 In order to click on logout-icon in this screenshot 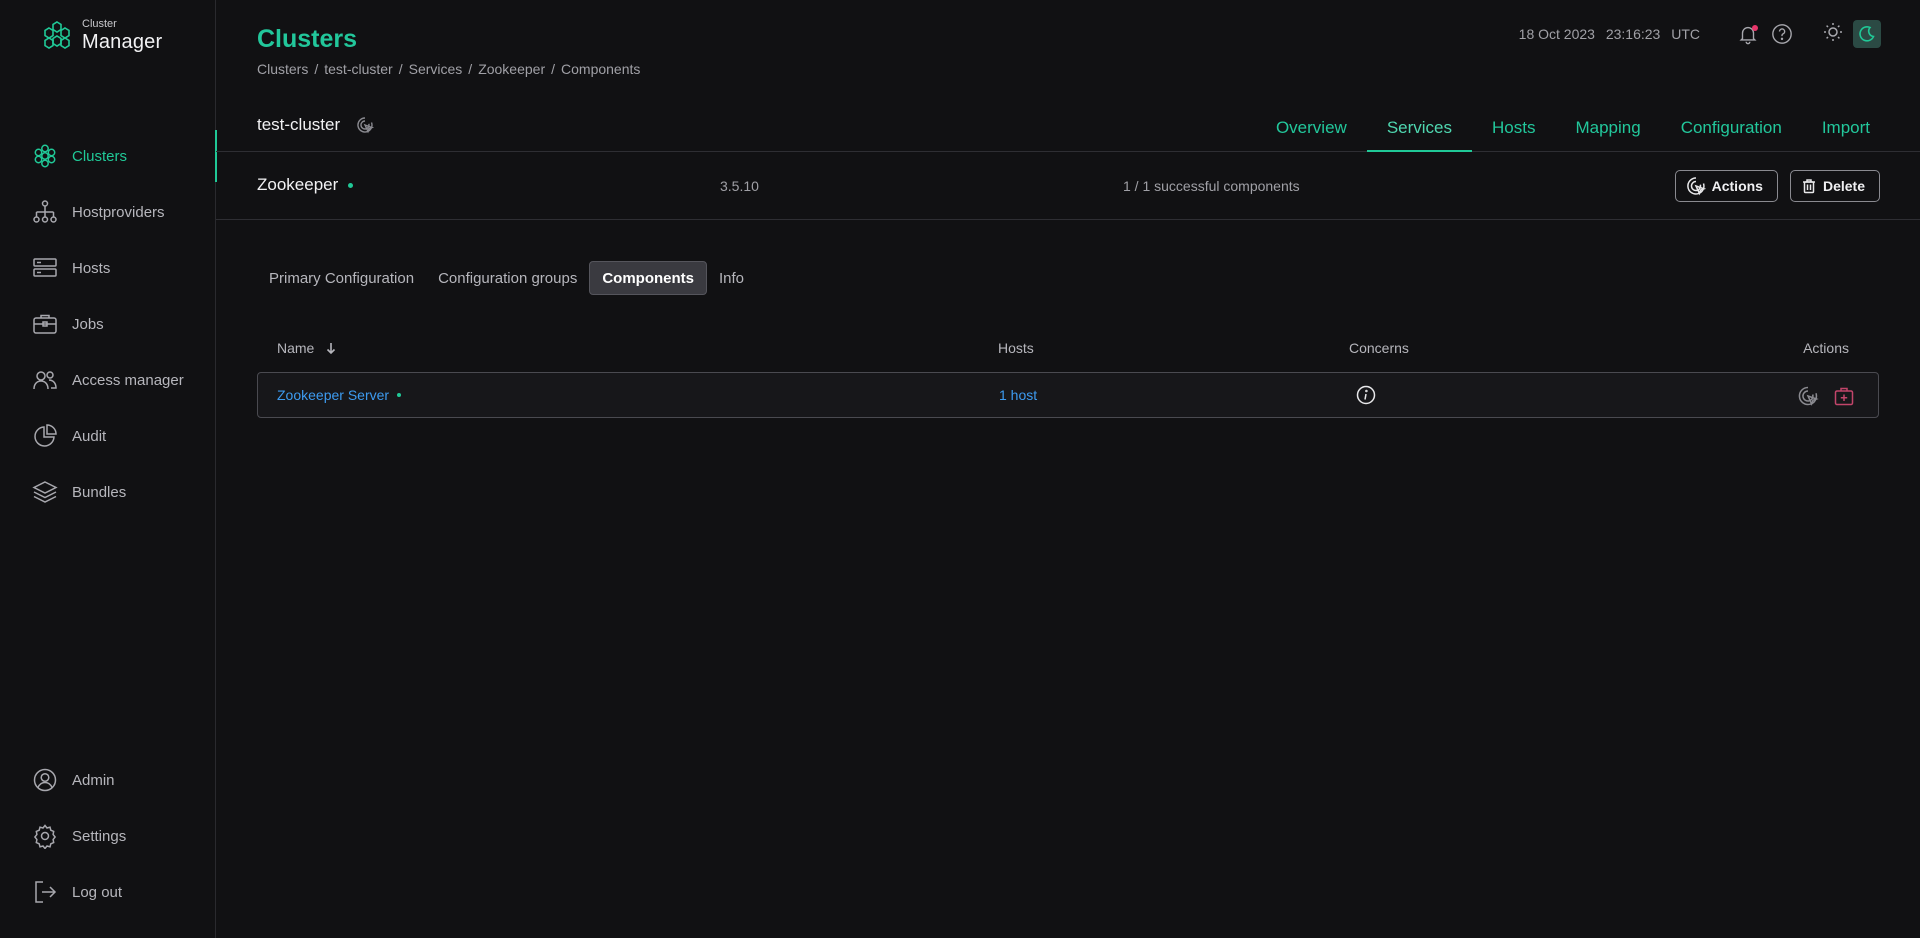, I will do `click(46, 892)`.